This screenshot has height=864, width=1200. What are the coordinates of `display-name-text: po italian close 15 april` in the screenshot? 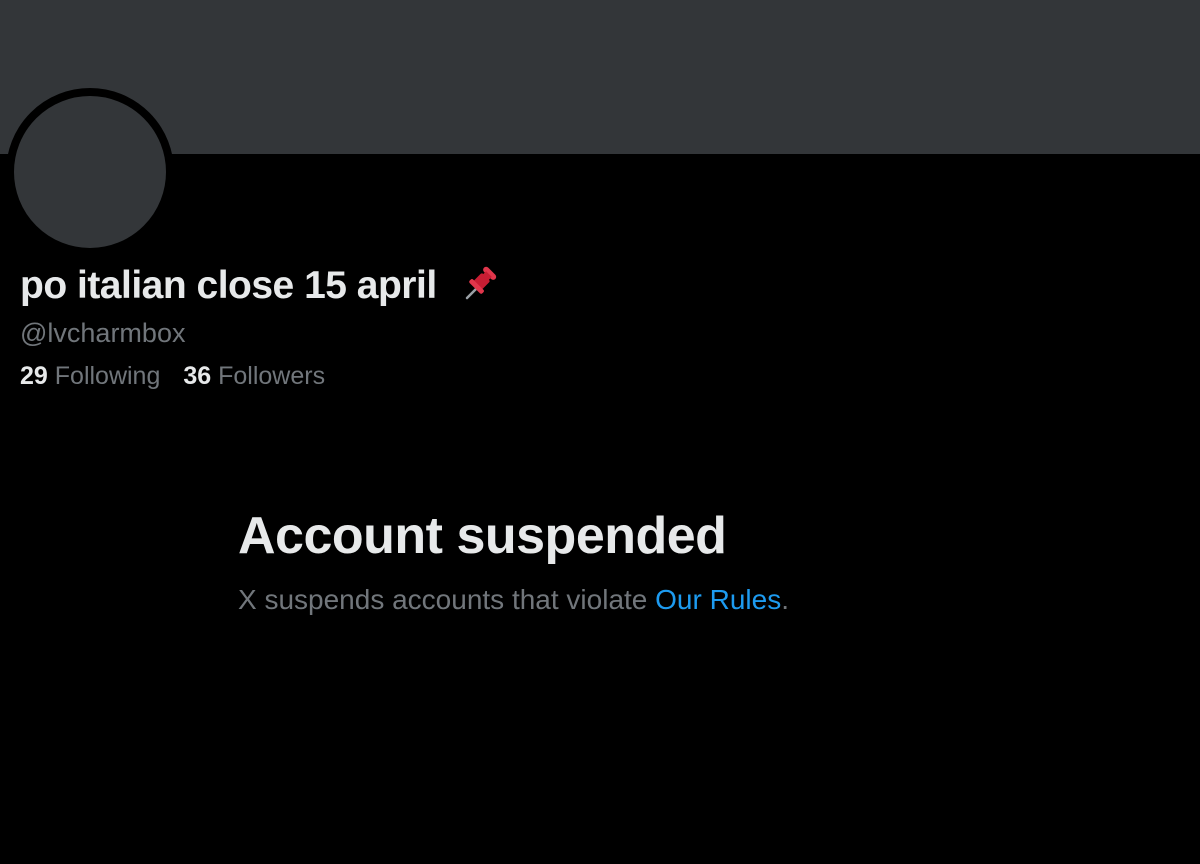 It's located at (228, 285).